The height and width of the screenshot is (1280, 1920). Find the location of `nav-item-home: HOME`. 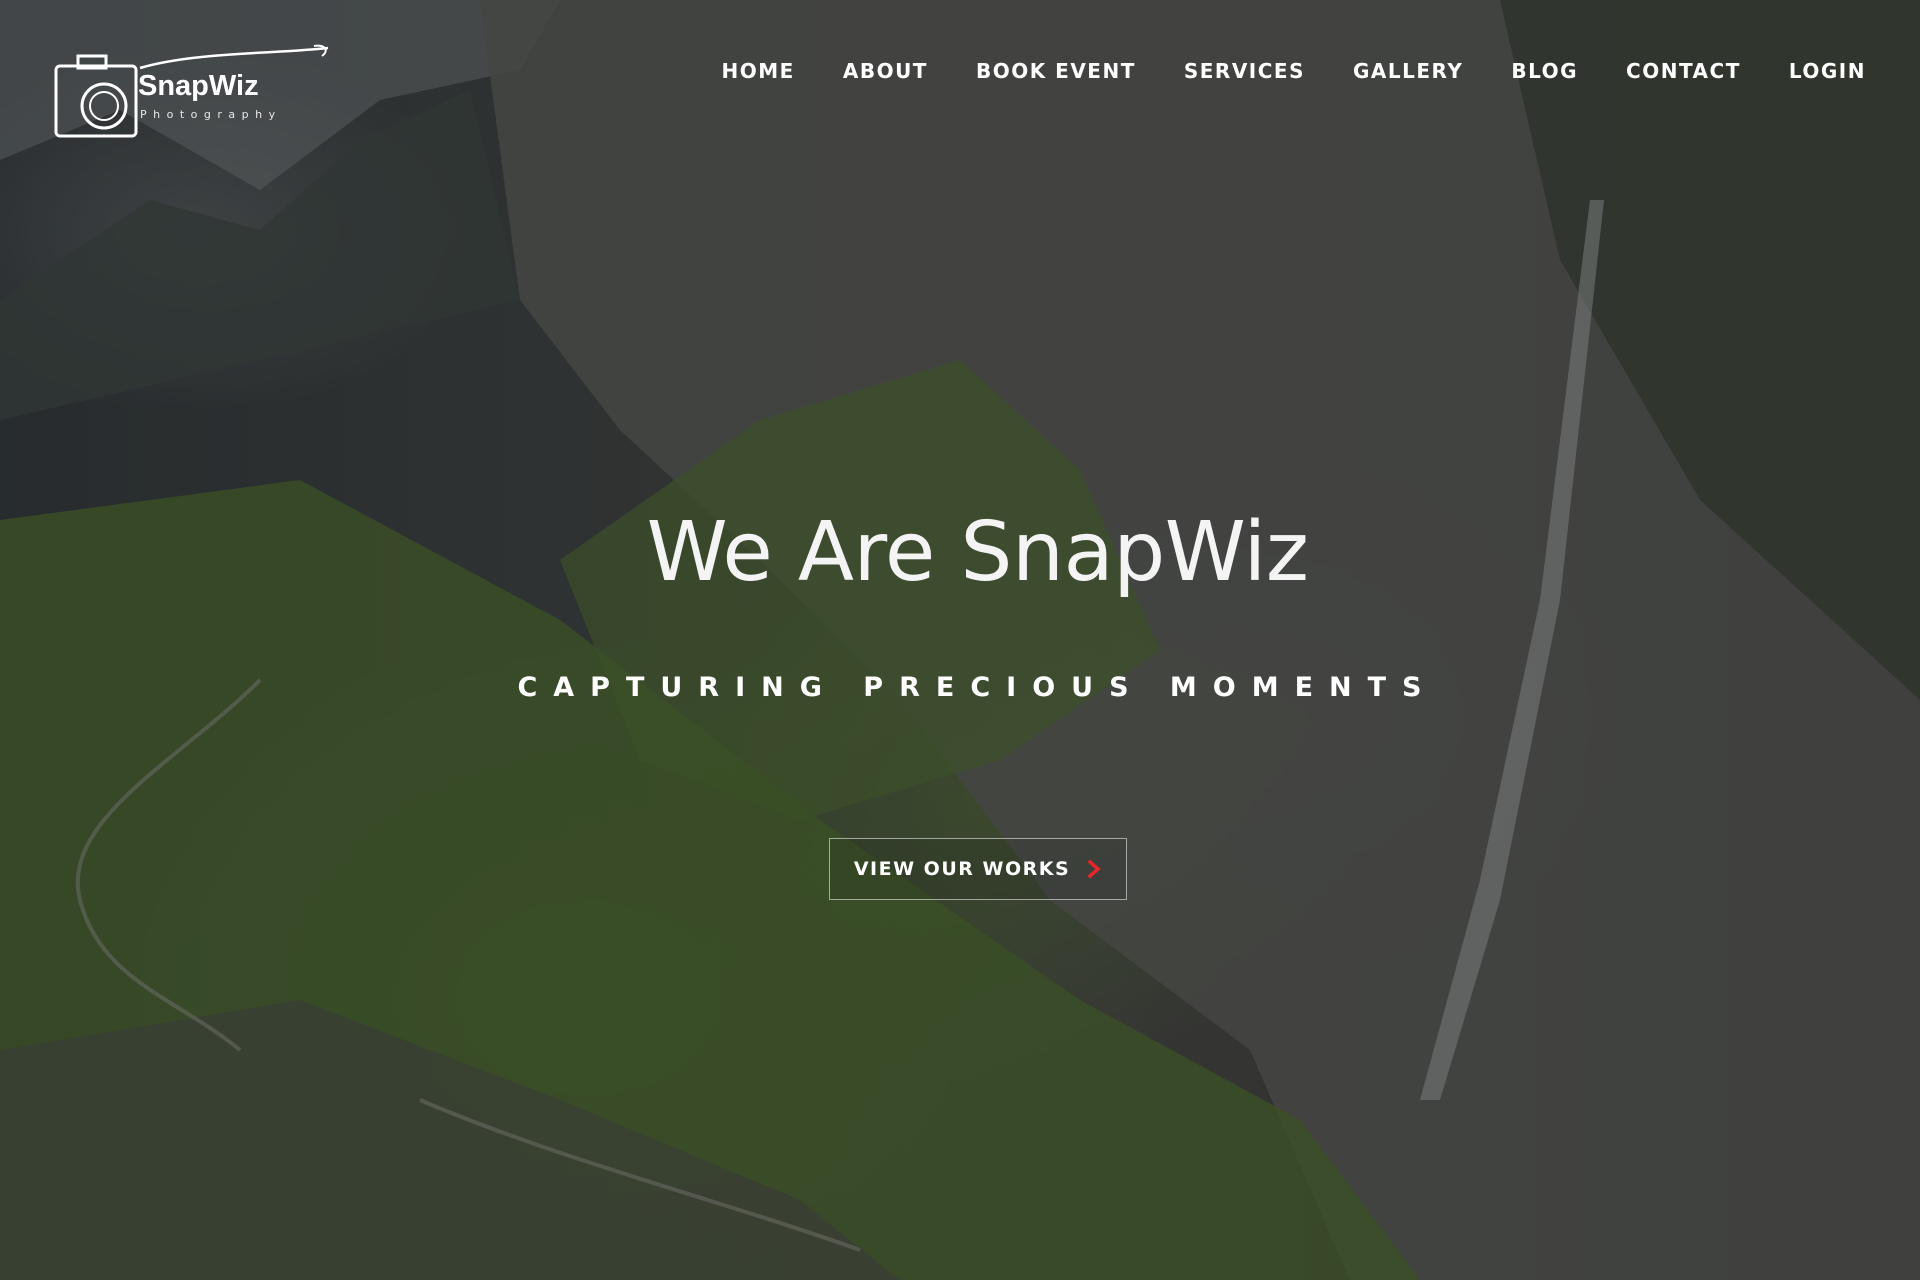

nav-item-home: HOME is located at coordinates (758, 71).